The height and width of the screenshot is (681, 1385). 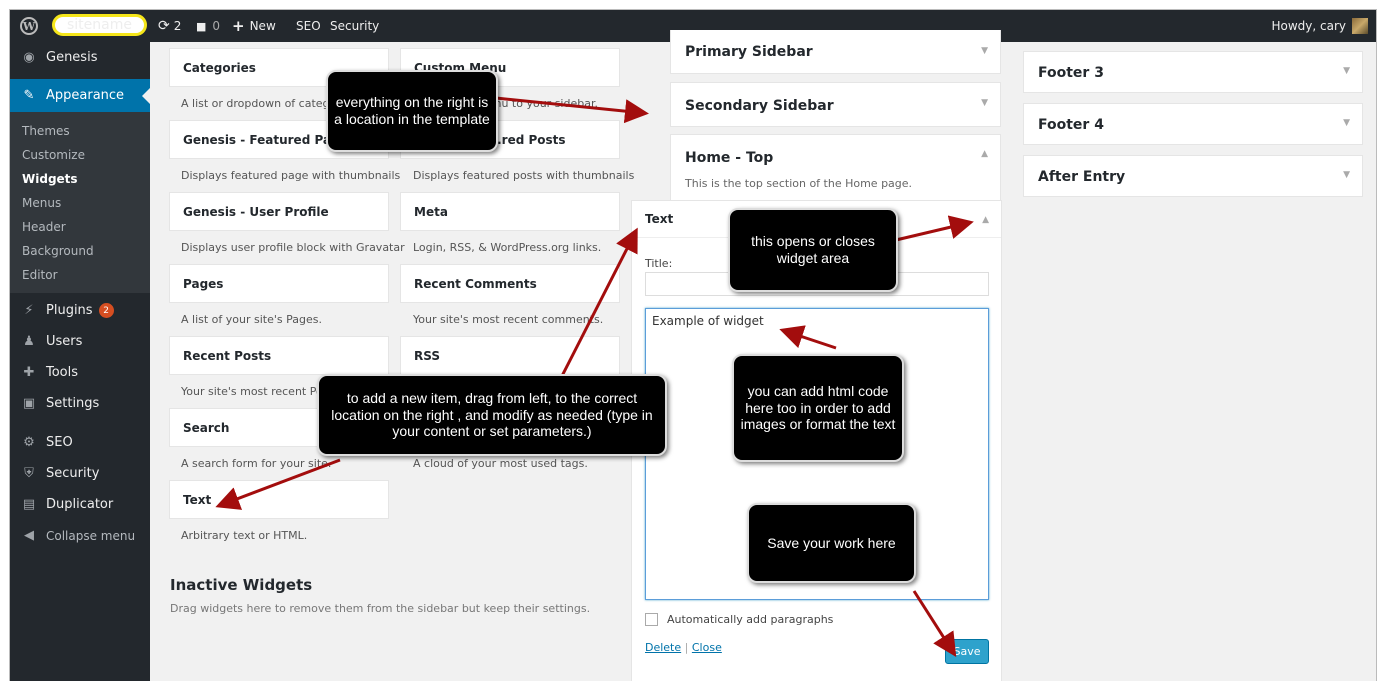 What do you see at coordinates (278, 484) in the screenshot?
I see `arrow-to-text-item` at bounding box center [278, 484].